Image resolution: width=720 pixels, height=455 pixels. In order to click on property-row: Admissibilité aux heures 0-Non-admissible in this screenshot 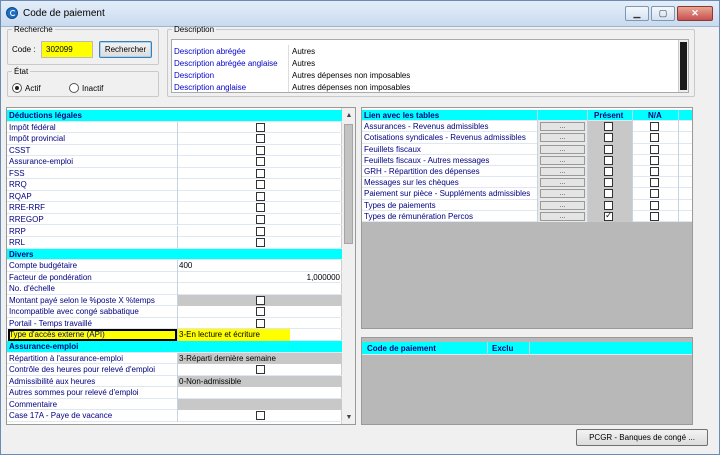, I will do `click(174, 381)`.